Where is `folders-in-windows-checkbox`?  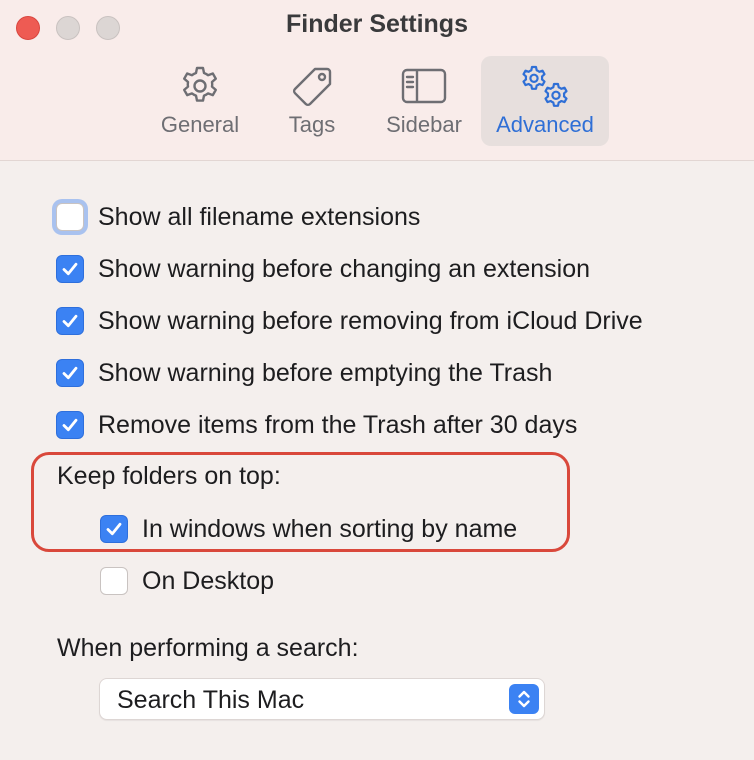 folders-in-windows-checkbox is located at coordinates (114, 529).